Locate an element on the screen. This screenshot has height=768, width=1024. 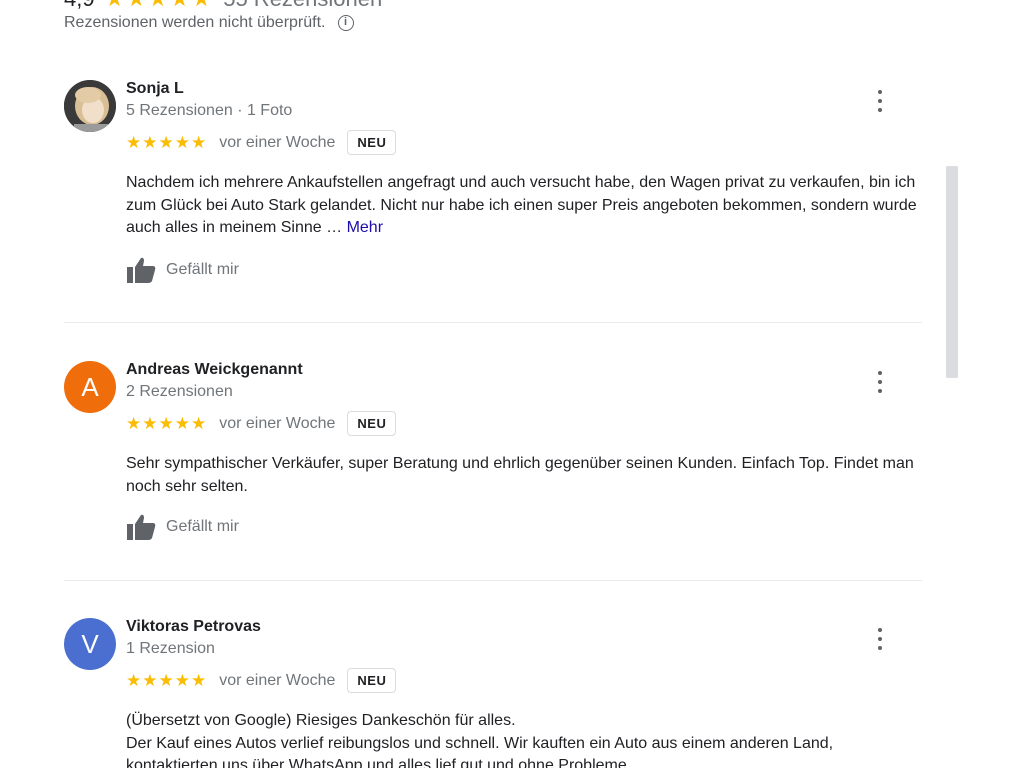
info-icon: i is located at coordinates (345, 23).